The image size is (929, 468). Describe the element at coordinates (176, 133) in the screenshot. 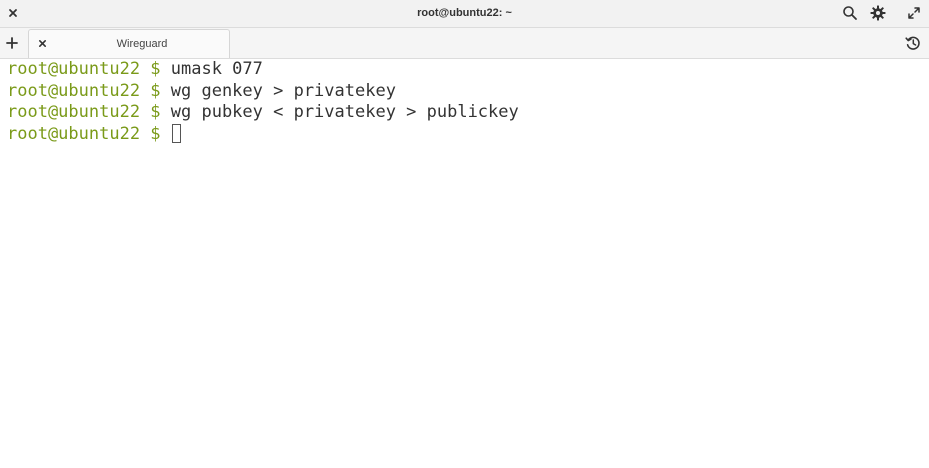

I see `text-cursor` at that location.